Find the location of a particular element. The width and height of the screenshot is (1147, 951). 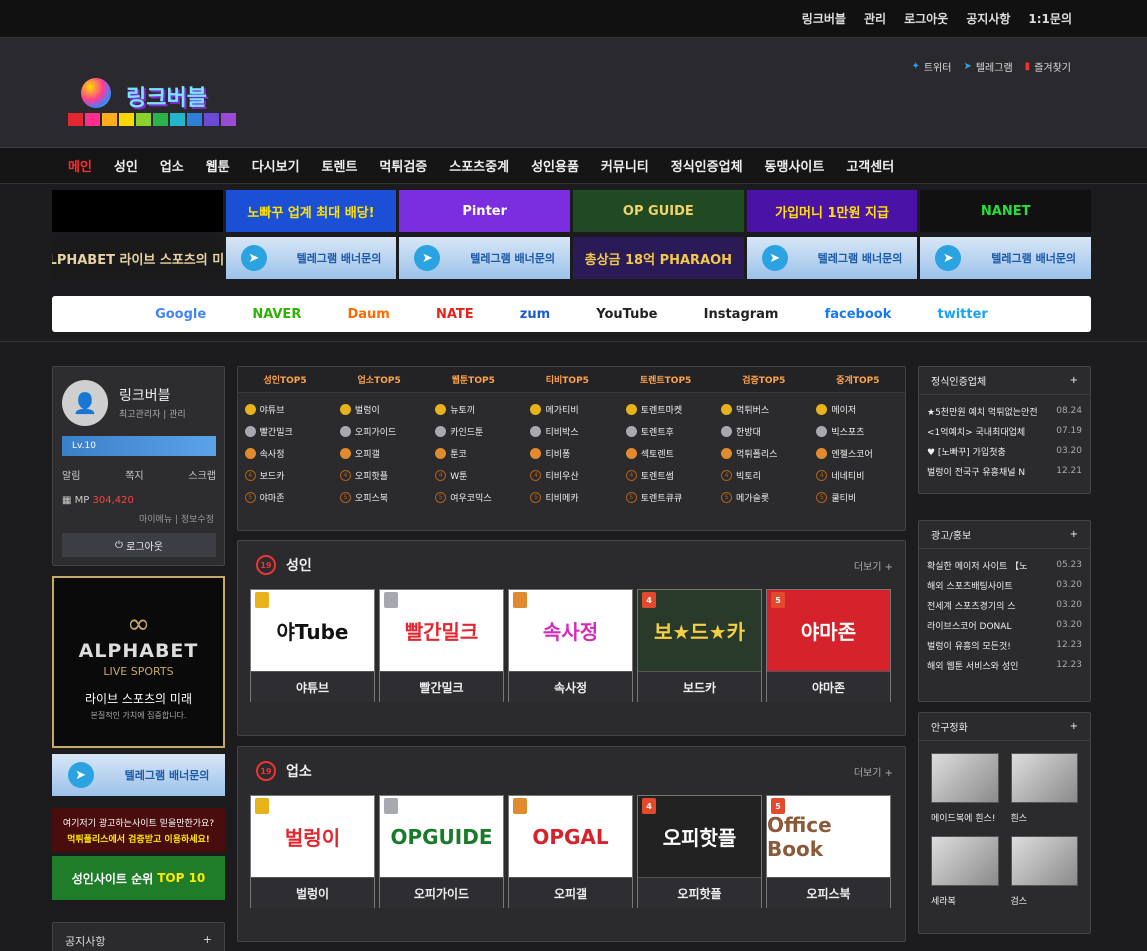

site-card: 5 Office Book 오피스북 is located at coordinates (828, 851).